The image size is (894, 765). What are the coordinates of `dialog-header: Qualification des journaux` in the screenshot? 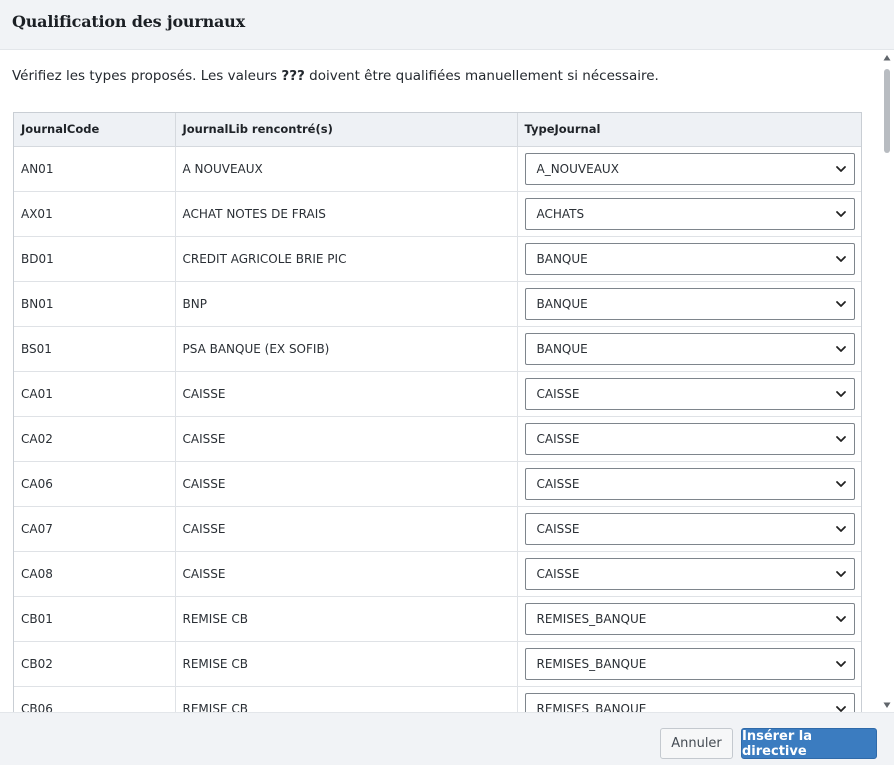 It's located at (447, 25).